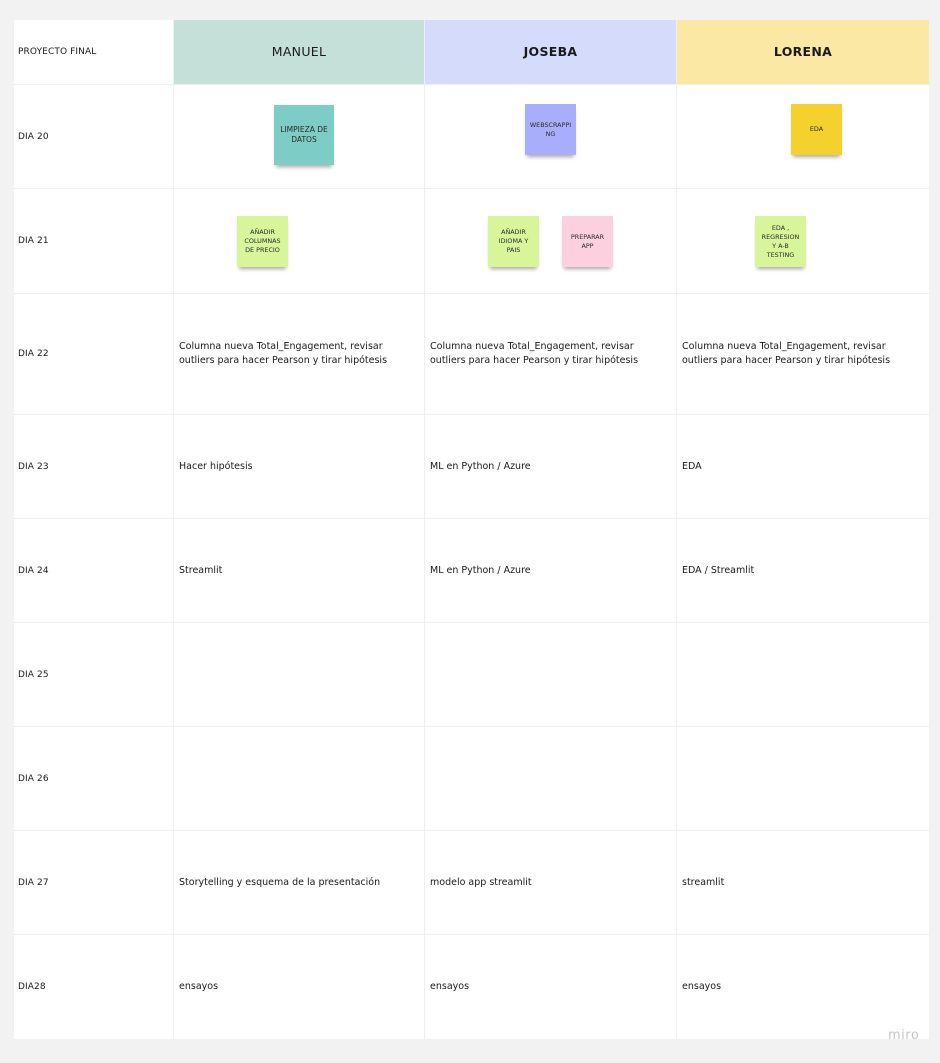 The image size is (940, 1063). What do you see at coordinates (94, 467) in the screenshot?
I see `row-label: DIA 23` at bounding box center [94, 467].